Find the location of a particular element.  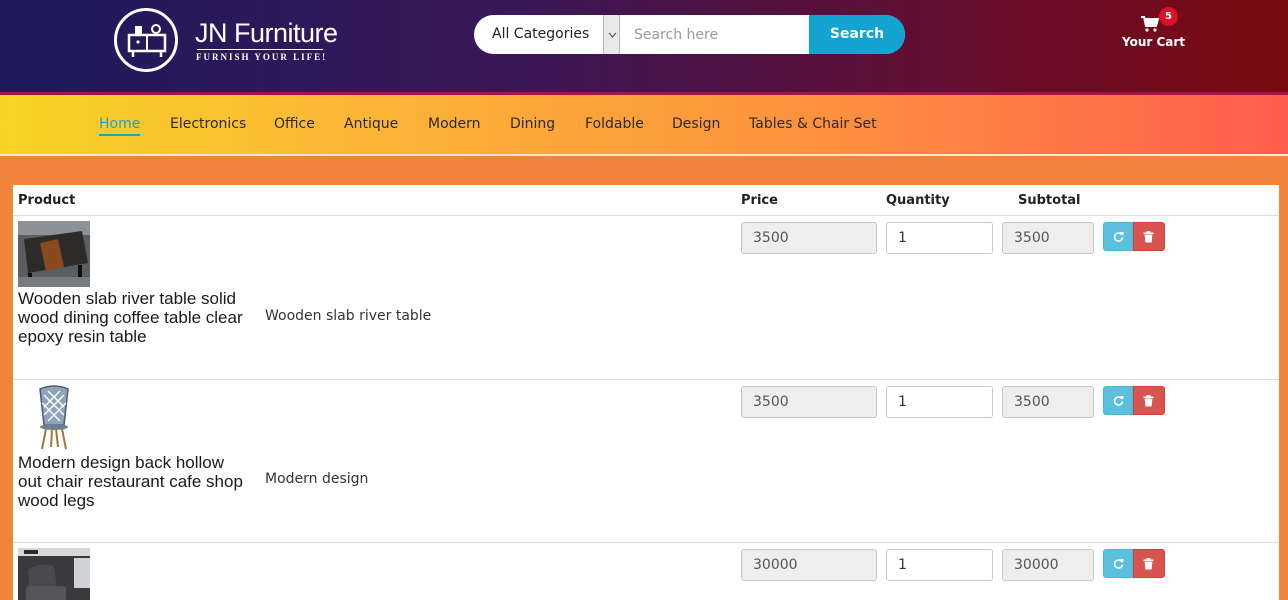

search-input is located at coordinates (715, 34).